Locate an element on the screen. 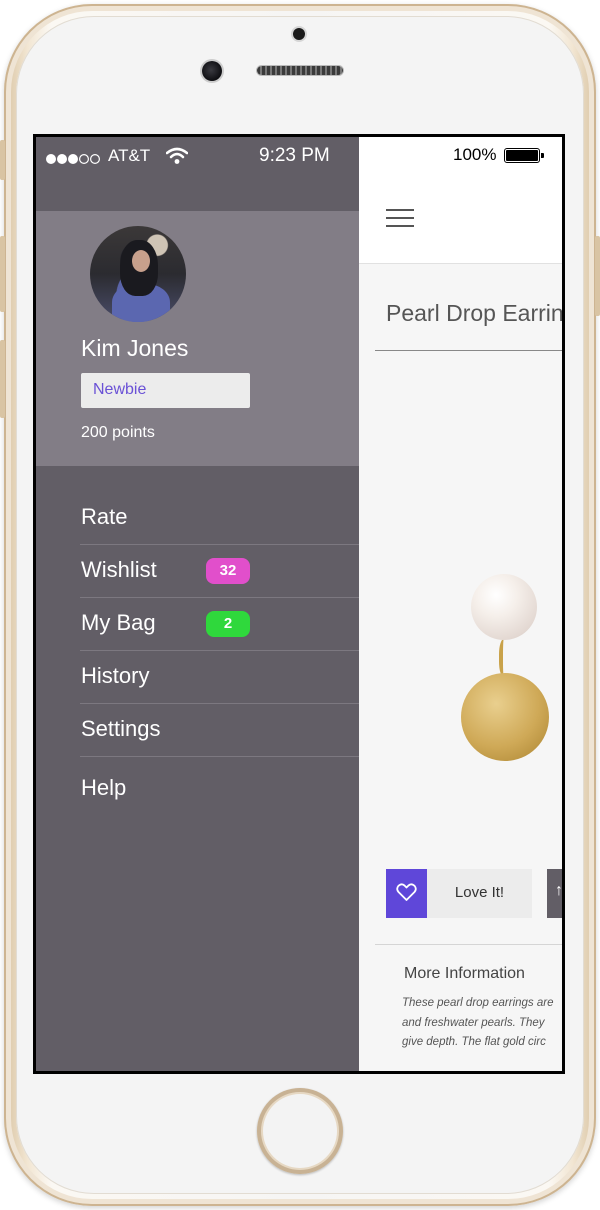 The image size is (600, 1210). bag-count-badge: 2 is located at coordinates (228, 624).